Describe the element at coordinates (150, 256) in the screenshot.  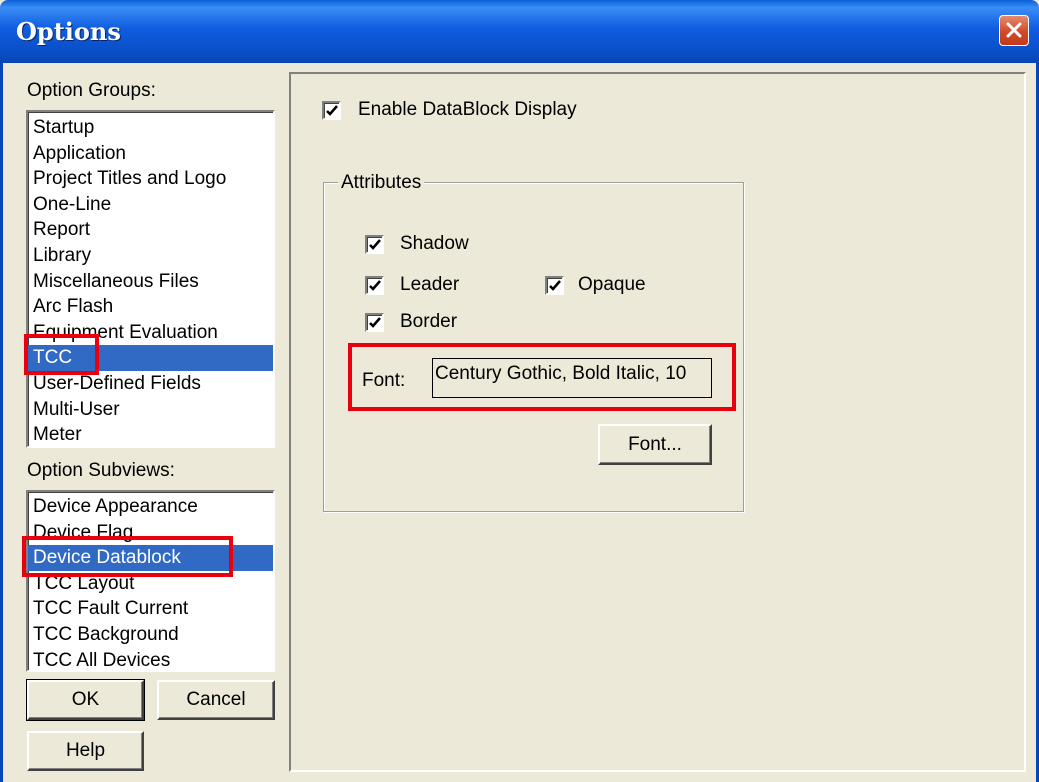
I see `list-item: Library` at that location.